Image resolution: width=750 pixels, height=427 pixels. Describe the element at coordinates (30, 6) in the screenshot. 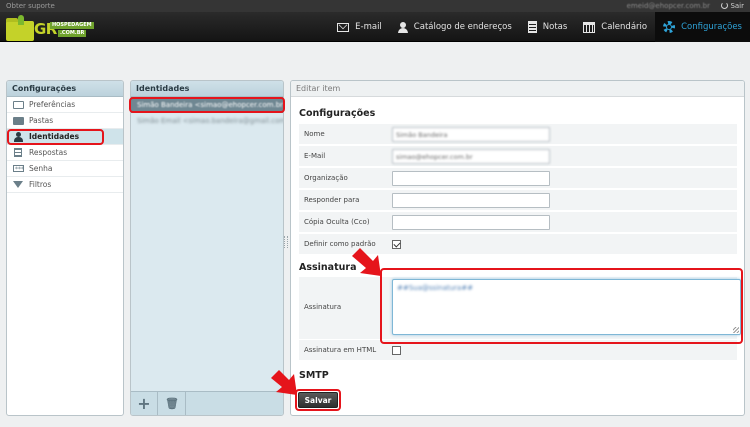

I see `support-link: Obter suporte` at that location.